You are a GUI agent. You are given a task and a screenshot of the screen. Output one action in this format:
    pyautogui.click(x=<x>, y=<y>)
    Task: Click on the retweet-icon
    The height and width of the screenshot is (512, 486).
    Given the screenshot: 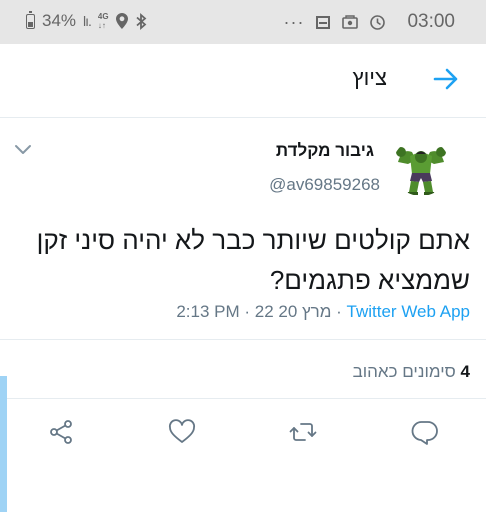 What is the action you would take?
    pyautogui.click(x=303, y=432)
    